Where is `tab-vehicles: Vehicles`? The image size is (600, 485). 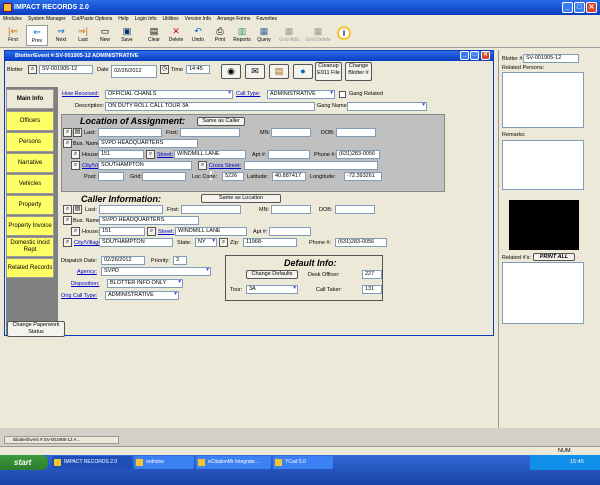 tab-vehicles: Vehicles is located at coordinates (30, 184).